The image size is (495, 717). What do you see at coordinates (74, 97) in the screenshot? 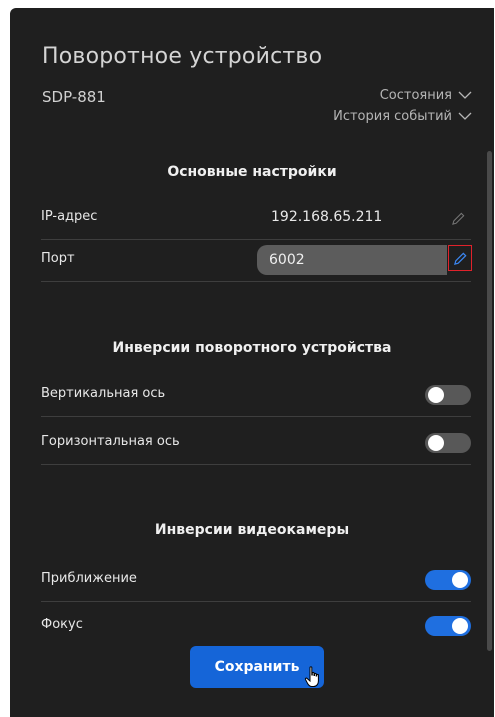
I see `device-model: SDP-881` at bounding box center [74, 97].